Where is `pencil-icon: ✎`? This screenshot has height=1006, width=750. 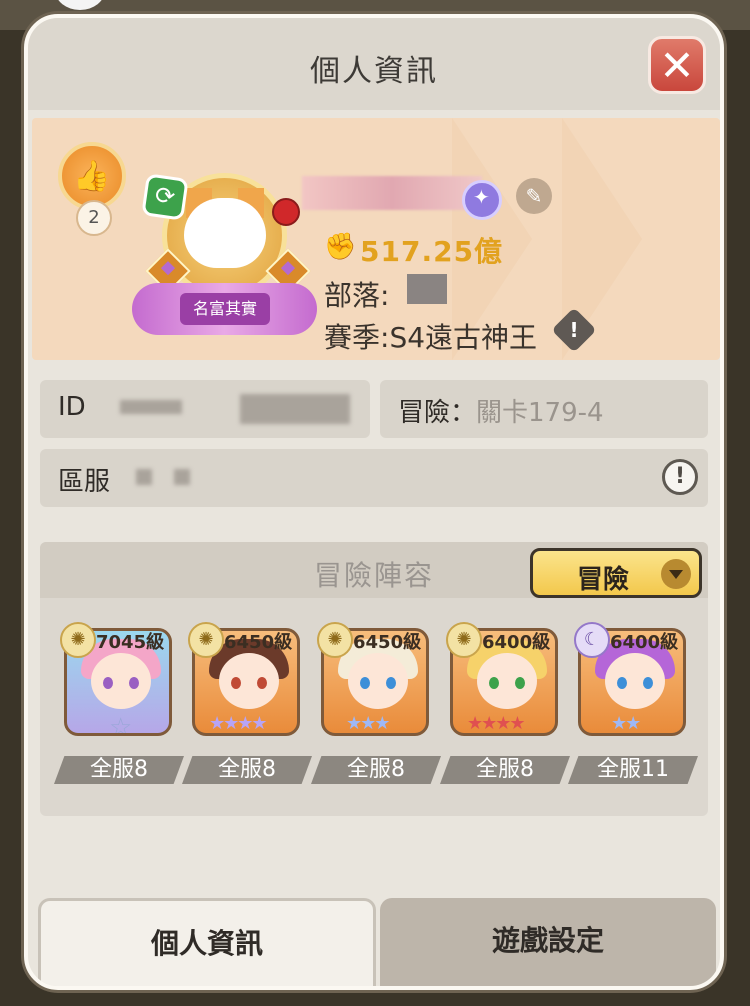
pencil-icon: ✎ is located at coordinates (534, 196).